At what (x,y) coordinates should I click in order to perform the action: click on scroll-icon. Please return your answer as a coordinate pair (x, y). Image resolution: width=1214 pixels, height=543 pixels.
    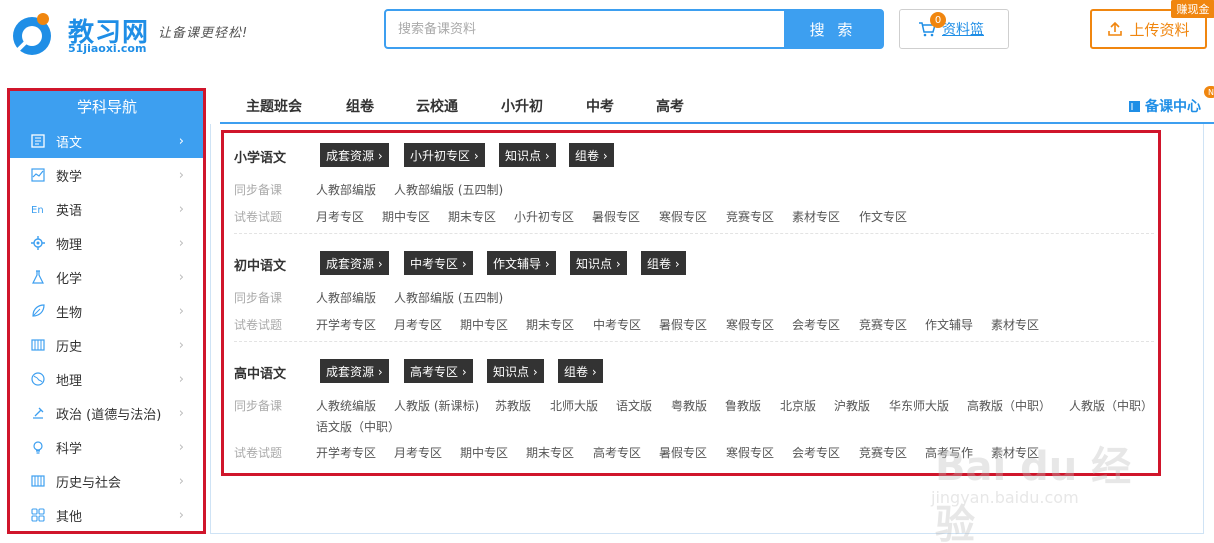
    Looking at the image, I should click on (38, 345).